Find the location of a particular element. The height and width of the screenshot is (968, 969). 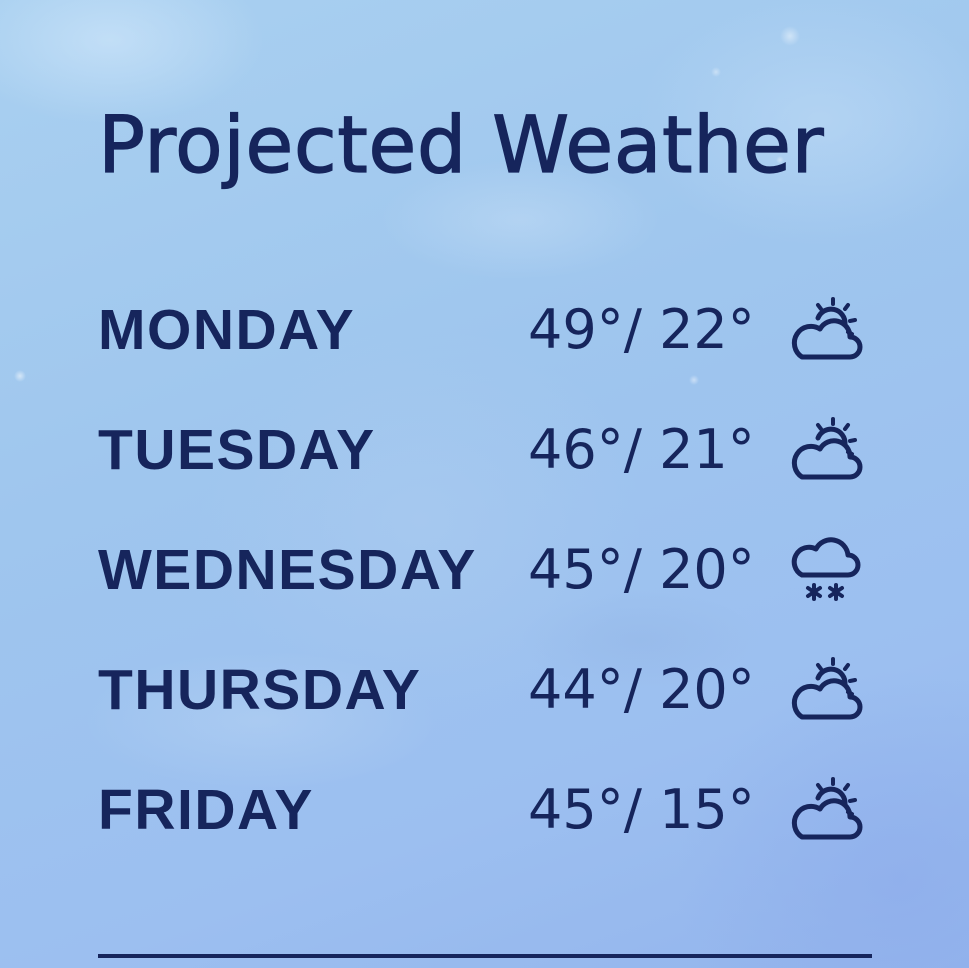

temperature-range: 49°/ 22° is located at coordinates (641, 329).